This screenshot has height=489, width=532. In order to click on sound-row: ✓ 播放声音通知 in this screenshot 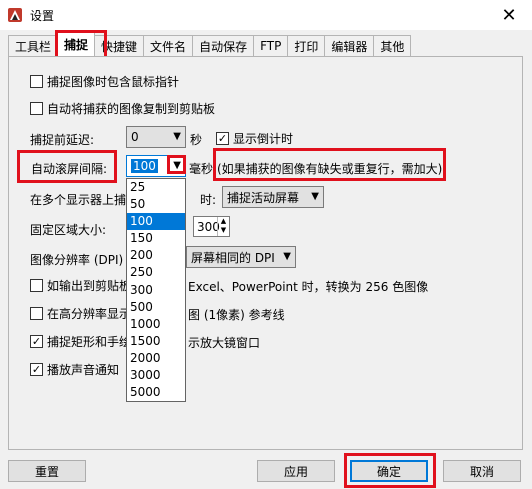, I will do `click(74, 369)`.